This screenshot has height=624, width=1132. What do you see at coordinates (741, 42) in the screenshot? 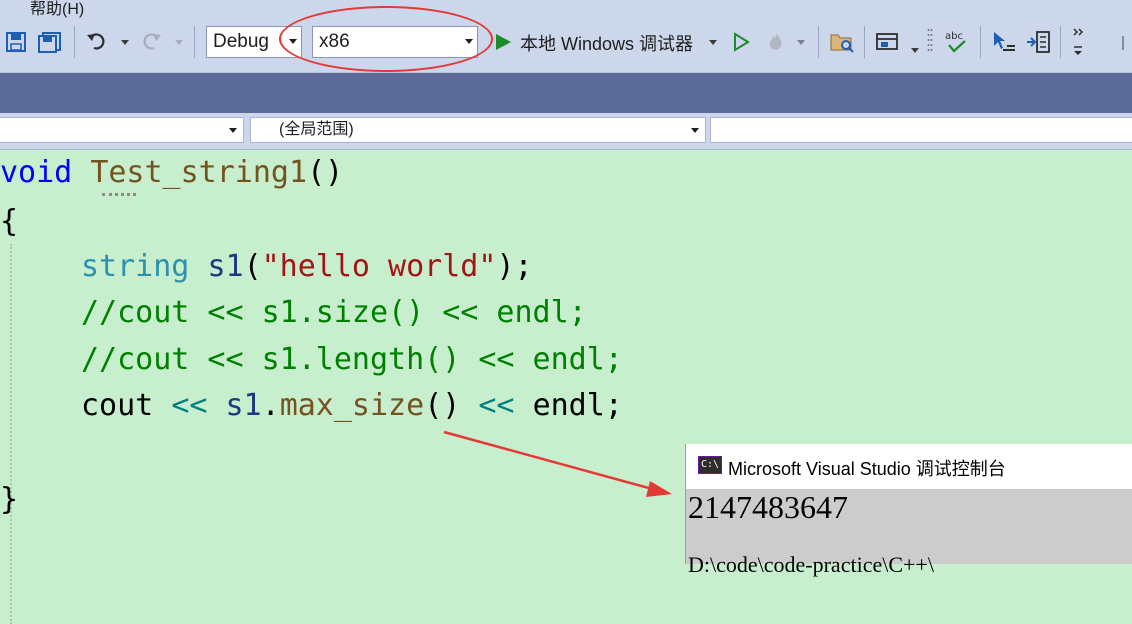
I see `start-without-debugging-icon` at bounding box center [741, 42].